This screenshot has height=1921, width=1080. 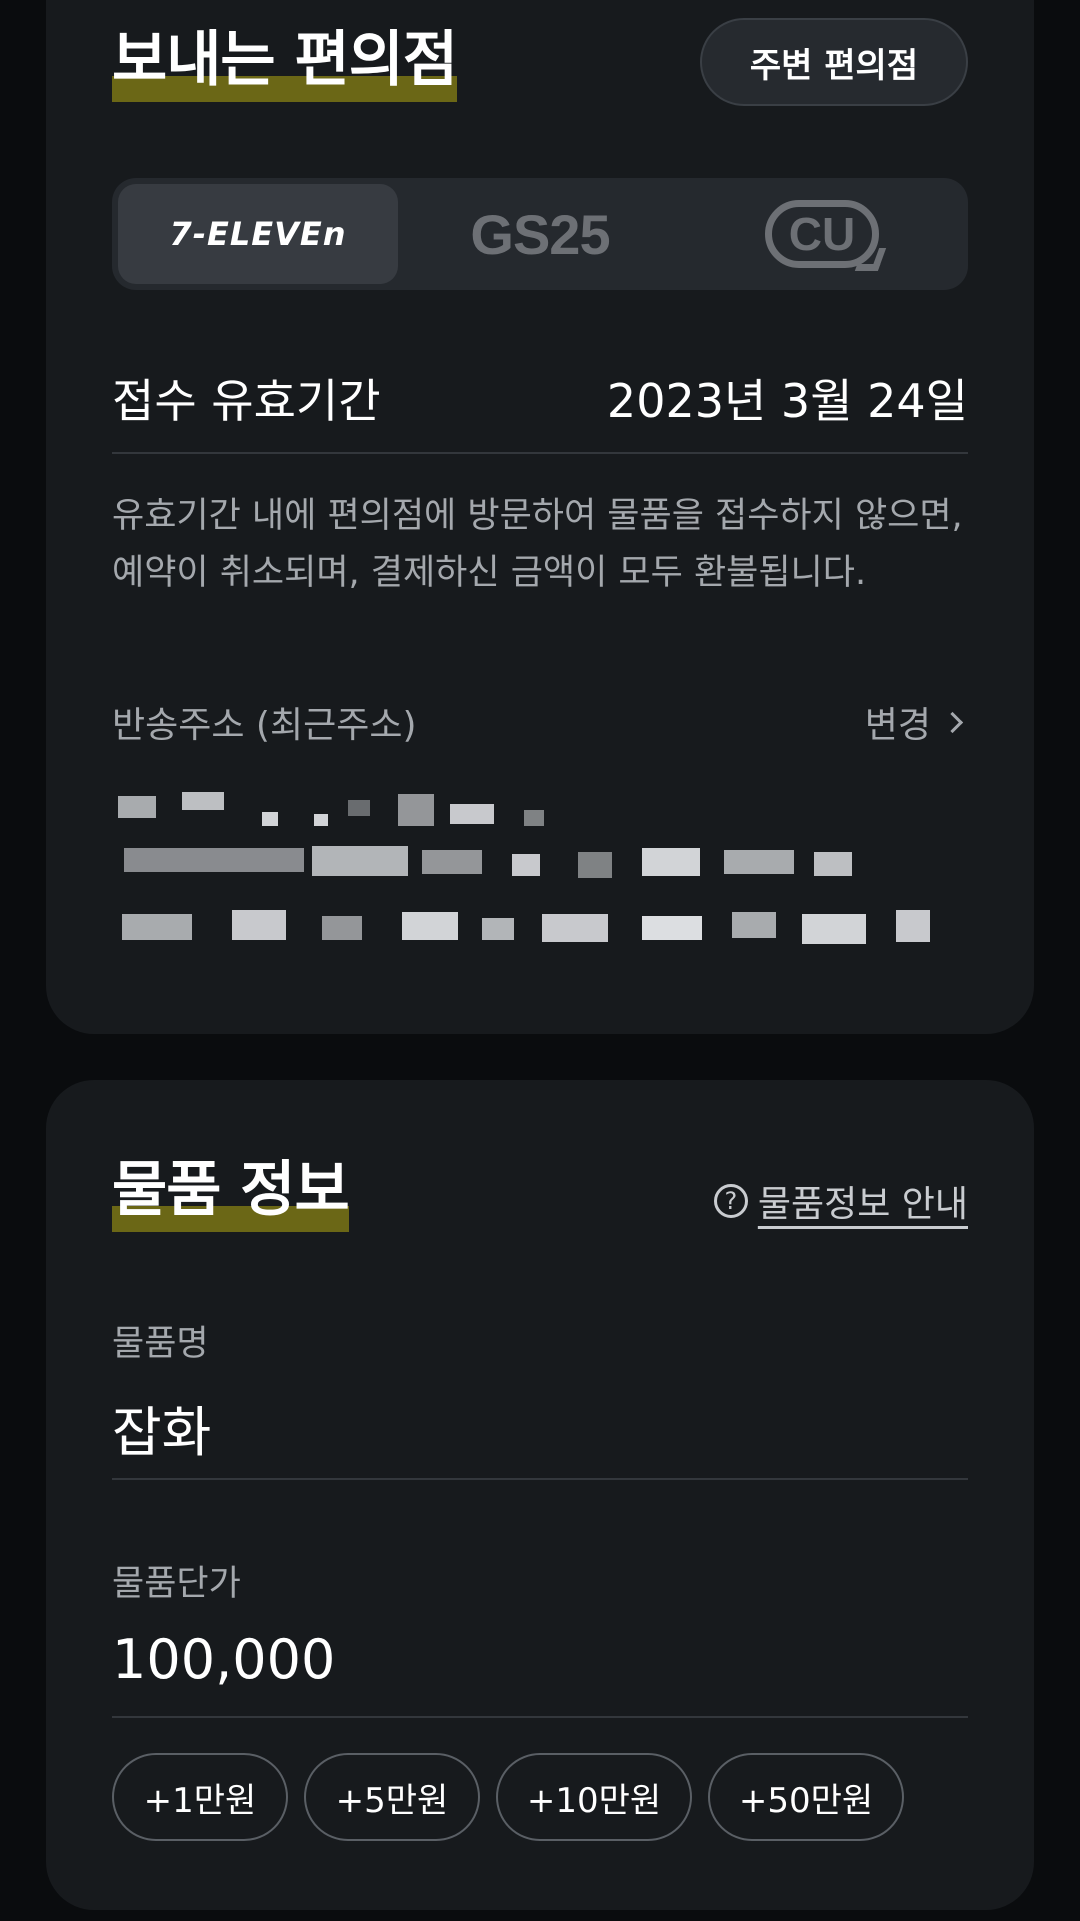 What do you see at coordinates (806, 1797) in the screenshot?
I see `add-500000-button: +50만원` at bounding box center [806, 1797].